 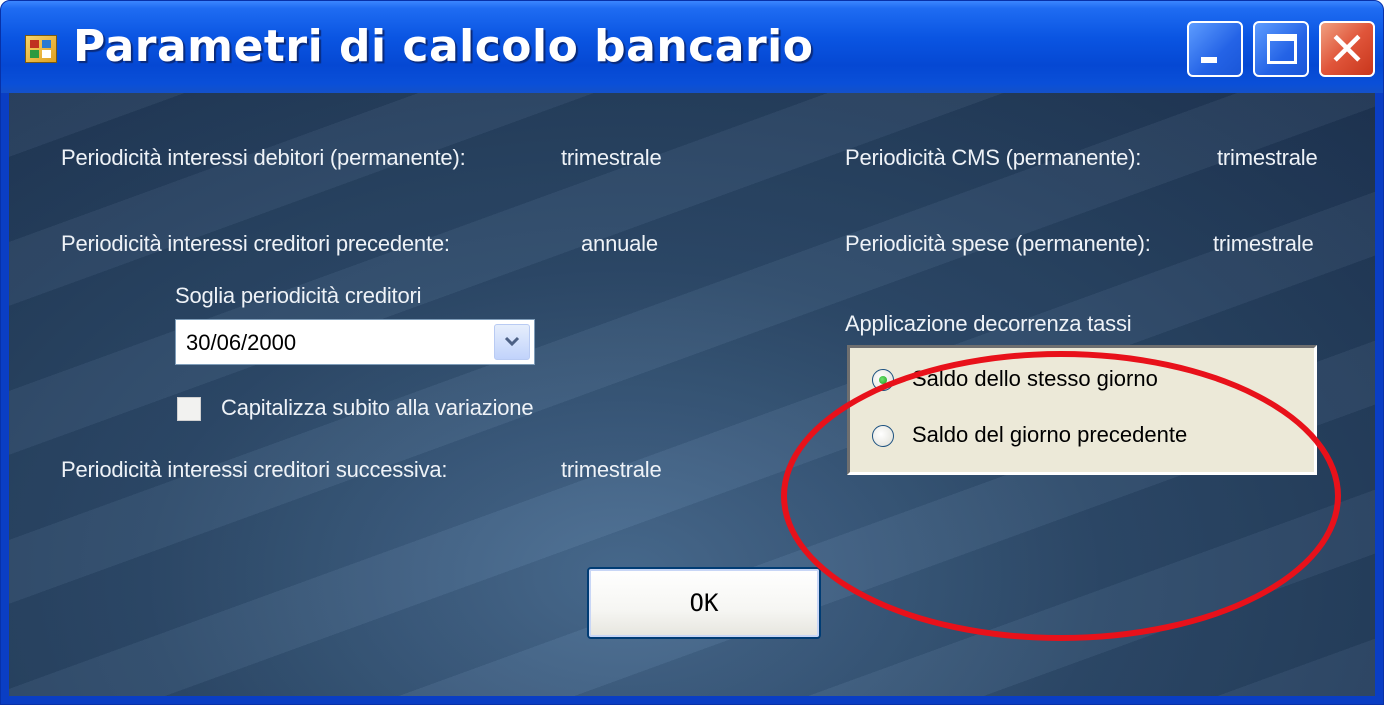 What do you see at coordinates (988, 323) in the screenshot?
I see `decorrenza-label: Applicazione decorrenza tassi` at bounding box center [988, 323].